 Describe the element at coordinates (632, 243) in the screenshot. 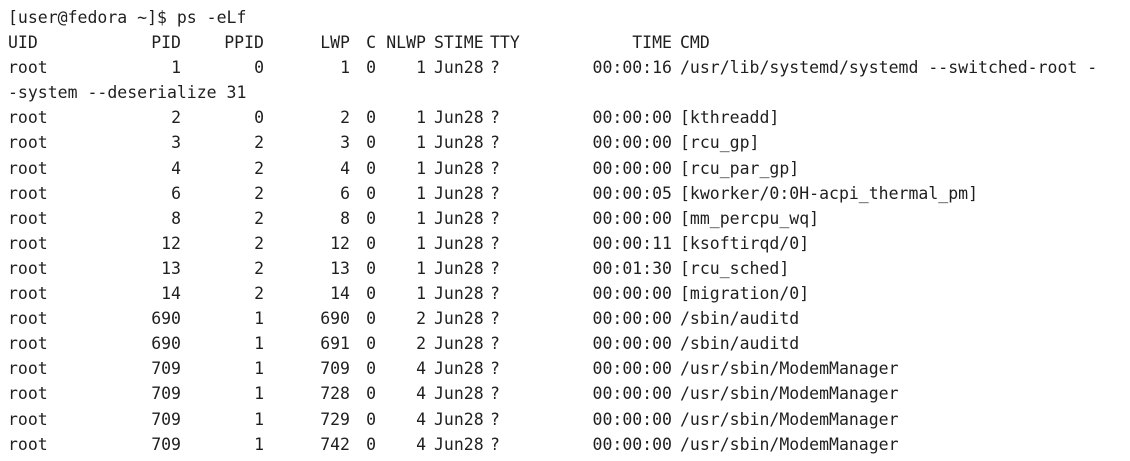

I see `cell-time: 00:00:11` at that location.